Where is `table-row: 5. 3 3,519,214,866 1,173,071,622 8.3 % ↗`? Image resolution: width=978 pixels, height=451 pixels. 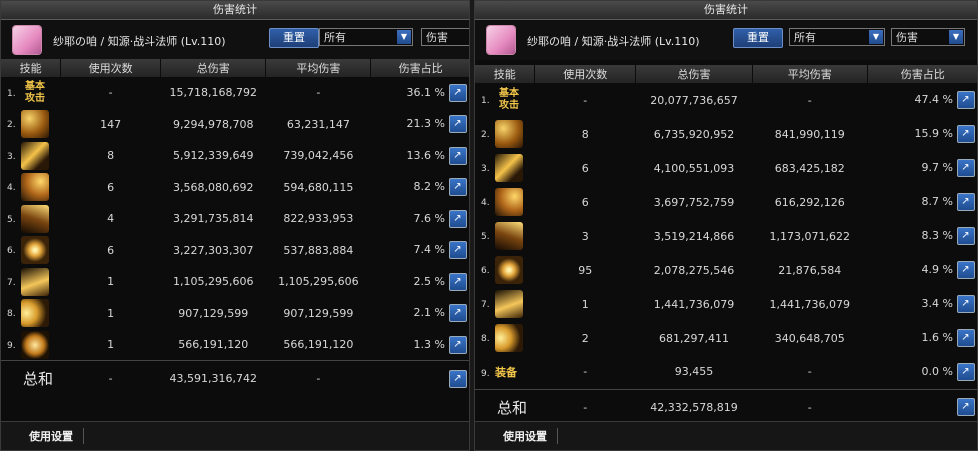
table-row: 5. 3 3,519,214,866 1,173,071,622 8.3 % ↗ is located at coordinates (726, 236).